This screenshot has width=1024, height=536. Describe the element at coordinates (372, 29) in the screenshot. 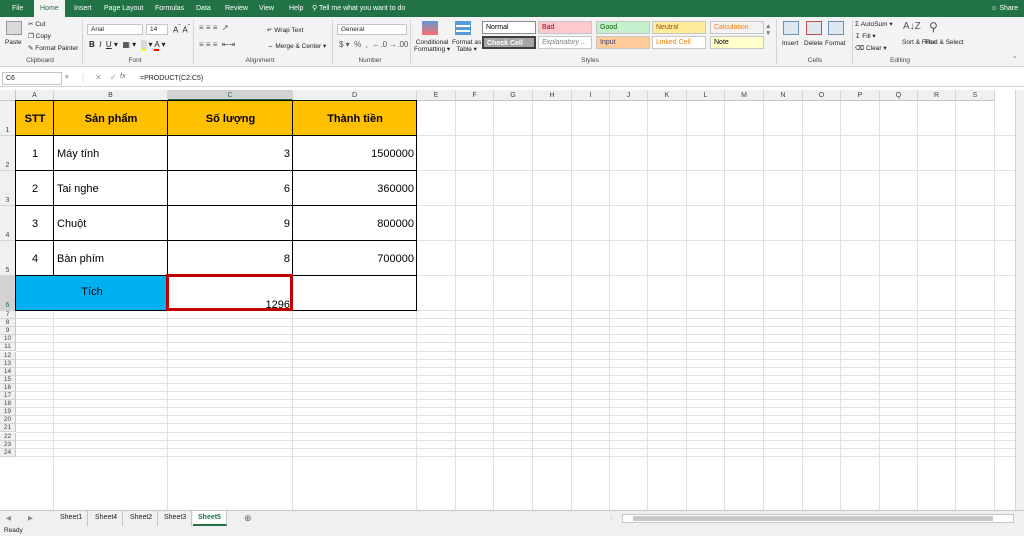

I see `number-format-combo: General` at that location.